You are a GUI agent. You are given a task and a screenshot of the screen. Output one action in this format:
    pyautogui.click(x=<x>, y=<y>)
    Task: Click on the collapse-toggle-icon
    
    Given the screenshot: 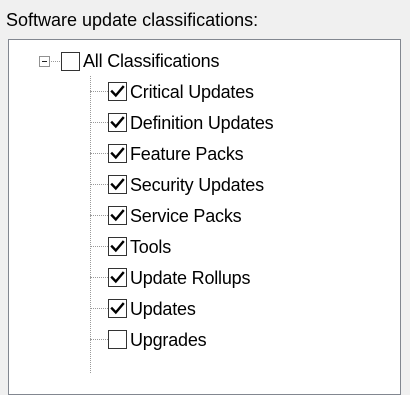 What is the action you would take?
    pyautogui.click(x=44, y=61)
    